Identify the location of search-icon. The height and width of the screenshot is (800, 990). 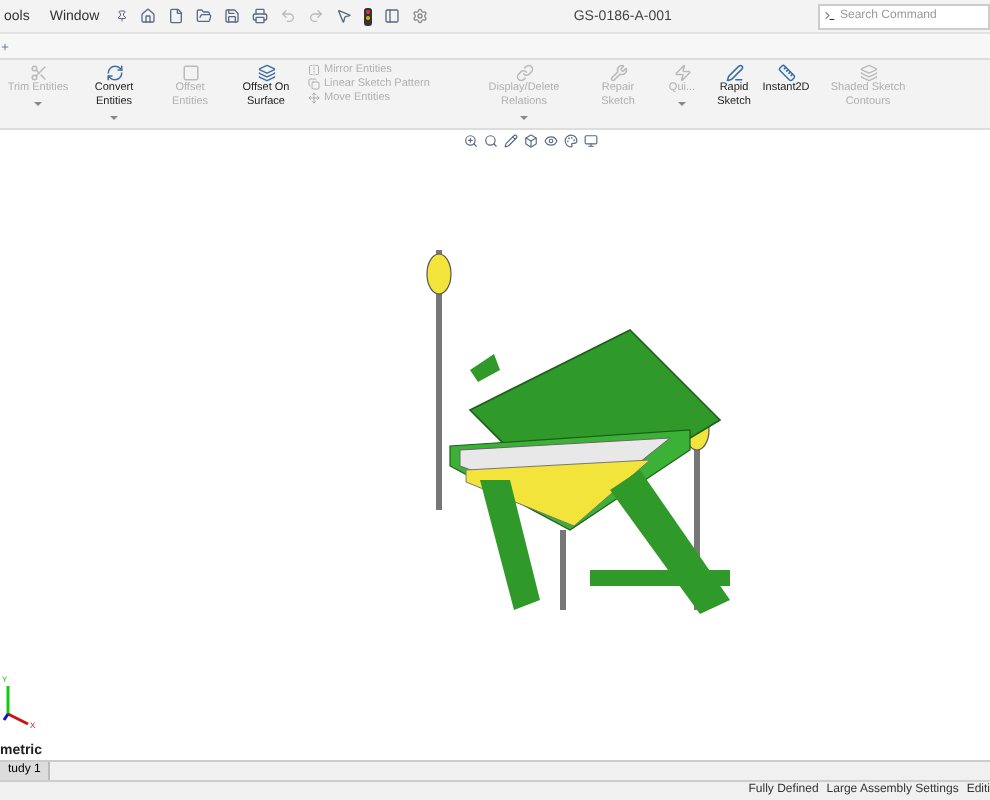
(491, 141).